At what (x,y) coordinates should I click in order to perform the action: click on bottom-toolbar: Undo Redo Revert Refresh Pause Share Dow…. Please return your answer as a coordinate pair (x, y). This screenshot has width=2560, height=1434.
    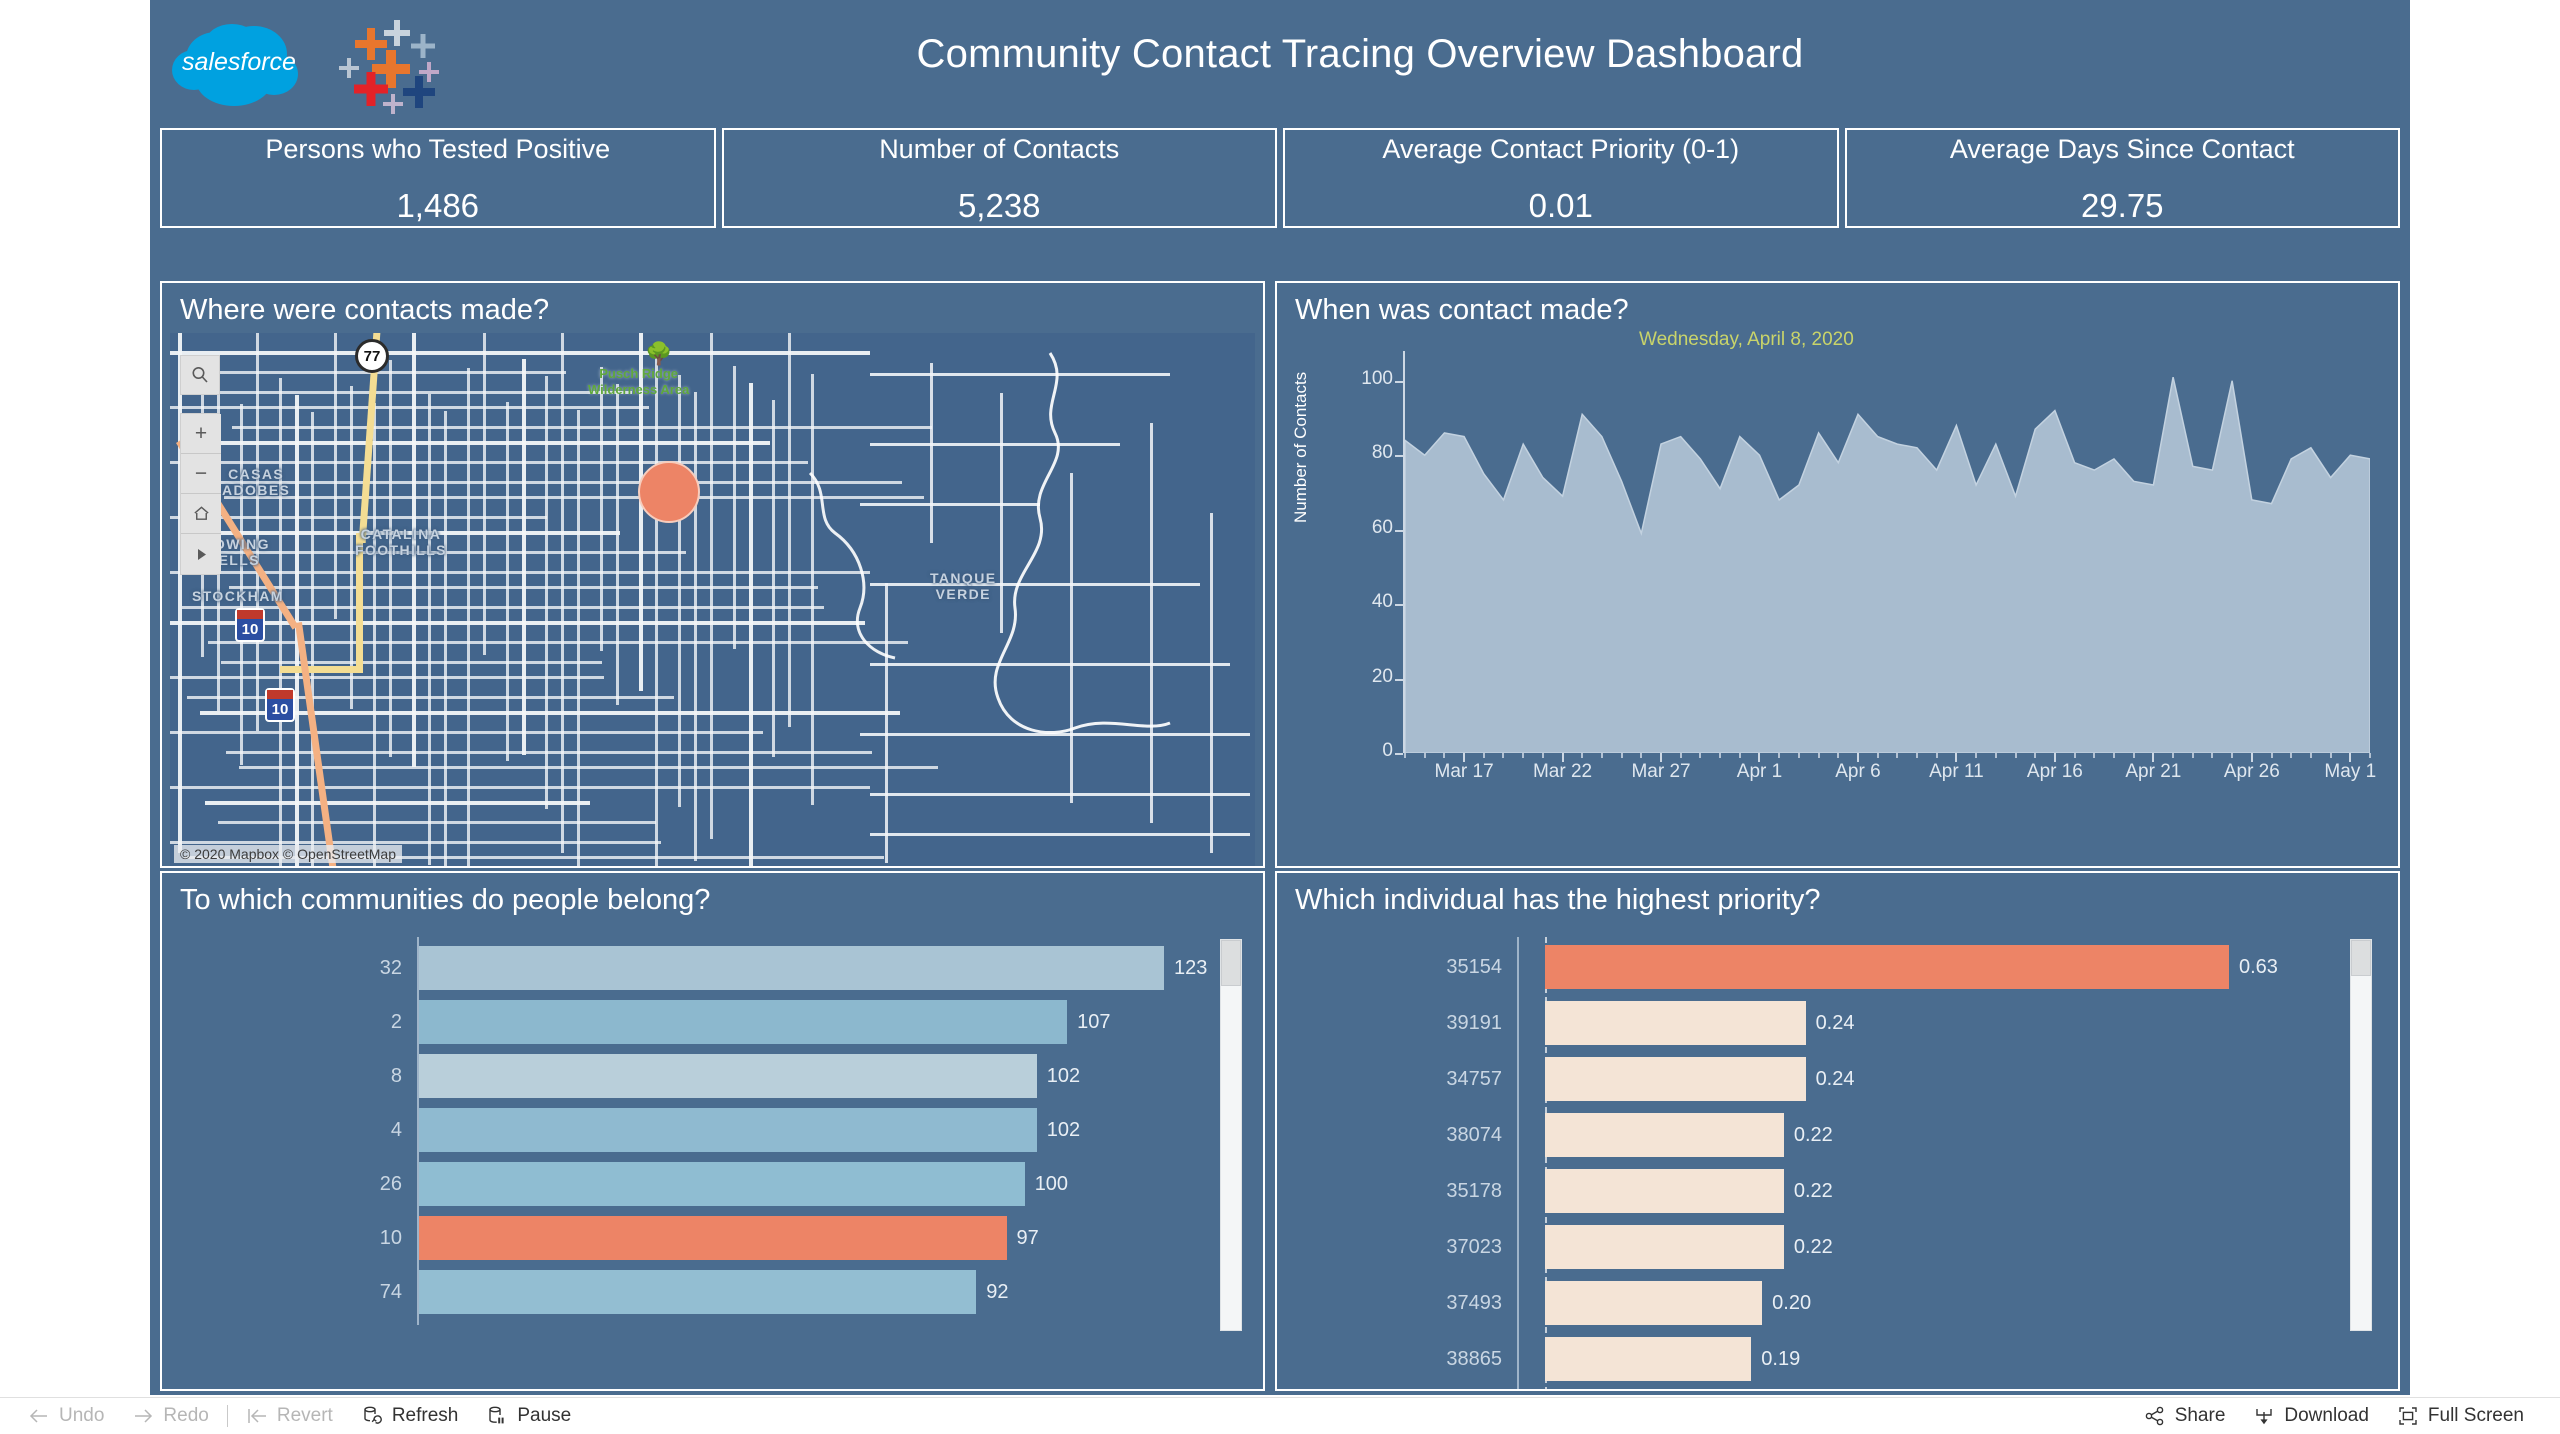
    Looking at the image, I should click on (1280, 1415).